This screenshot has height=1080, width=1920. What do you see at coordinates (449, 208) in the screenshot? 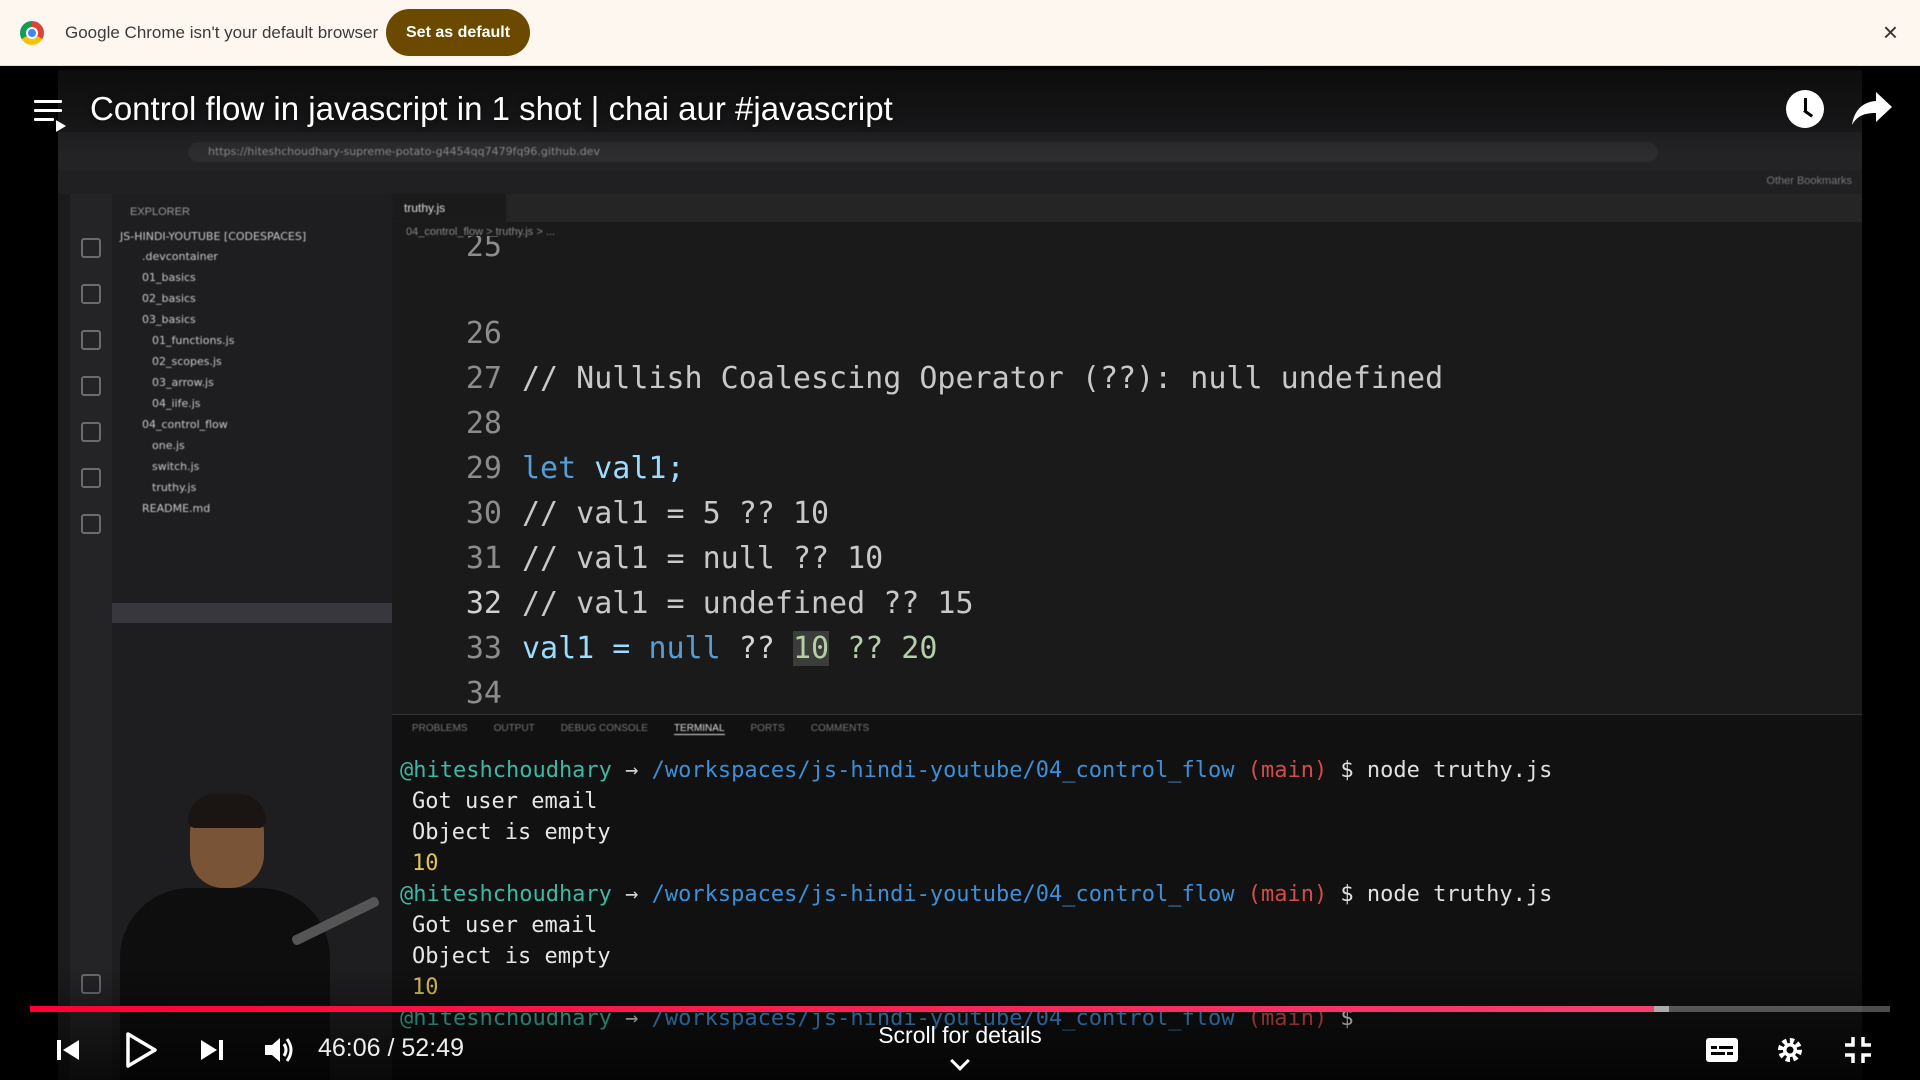
I see `editor-tab: truthy.js` at bounding box center [449, 208].